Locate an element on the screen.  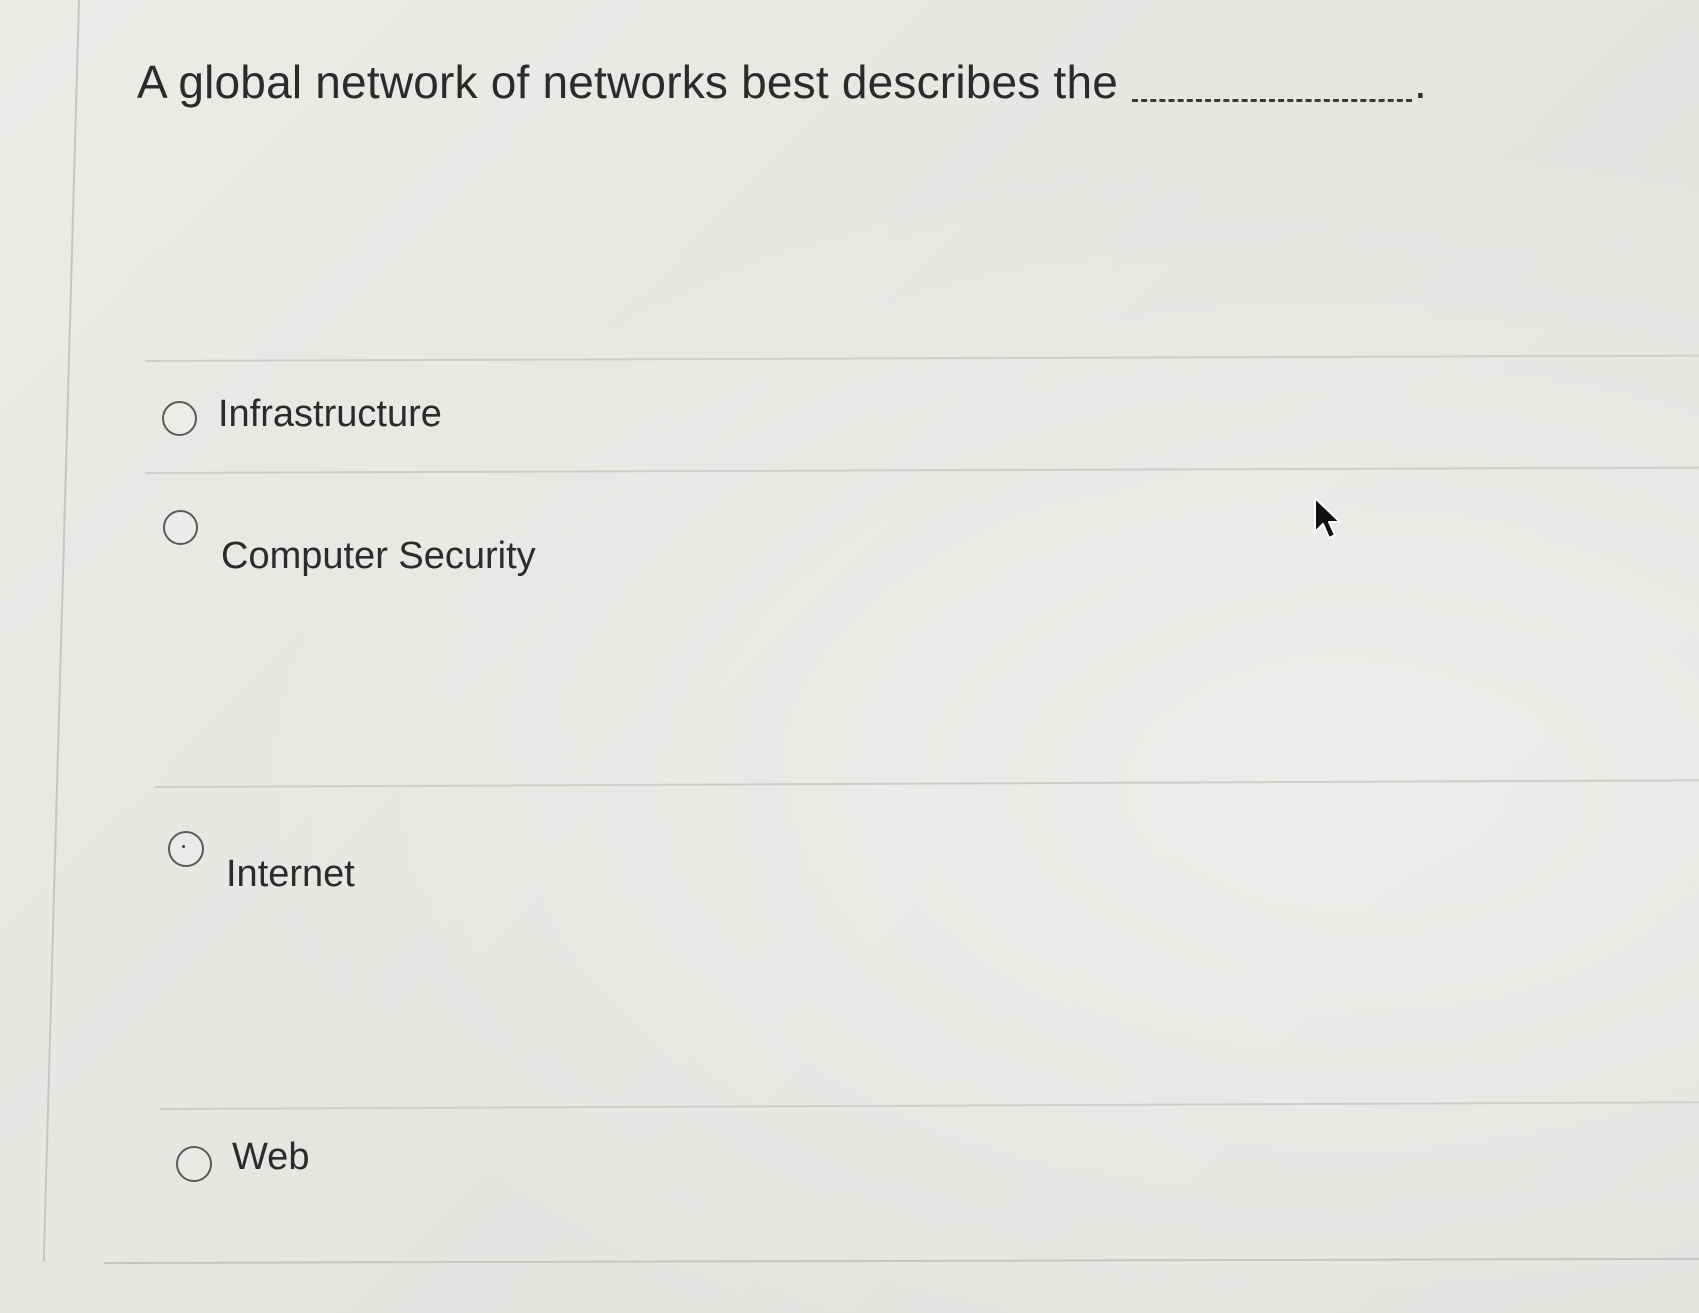
question-period: . is located at coordinates (1421, 82).